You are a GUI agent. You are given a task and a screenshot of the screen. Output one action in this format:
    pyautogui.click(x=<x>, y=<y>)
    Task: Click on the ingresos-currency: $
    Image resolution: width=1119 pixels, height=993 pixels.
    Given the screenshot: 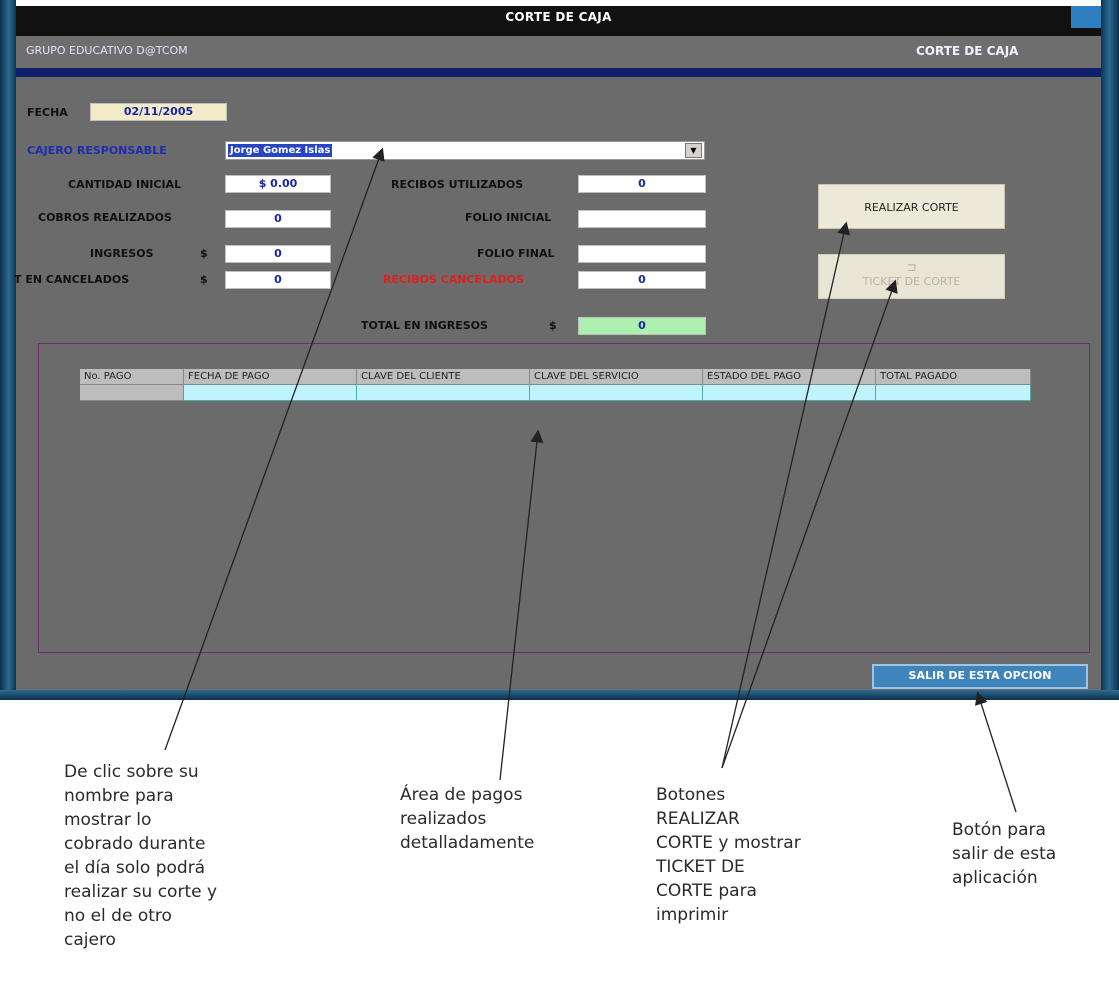 What is the action you would take?
    pyautogui.click(x=204, y=253)
    